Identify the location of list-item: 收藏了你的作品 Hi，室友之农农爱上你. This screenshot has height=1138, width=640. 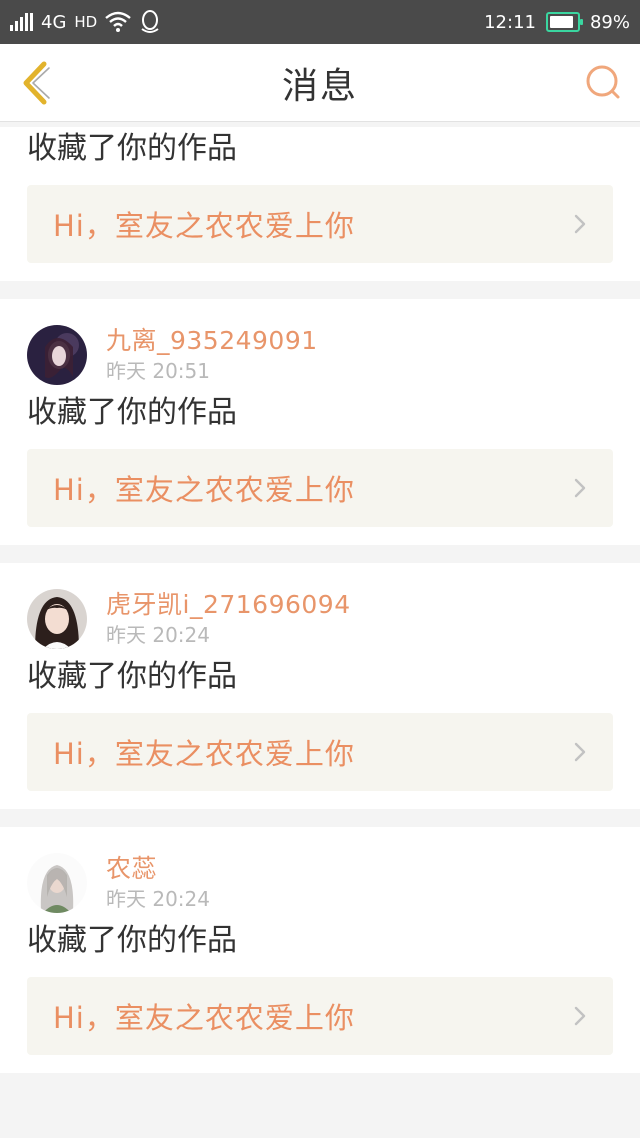
(320, 204).